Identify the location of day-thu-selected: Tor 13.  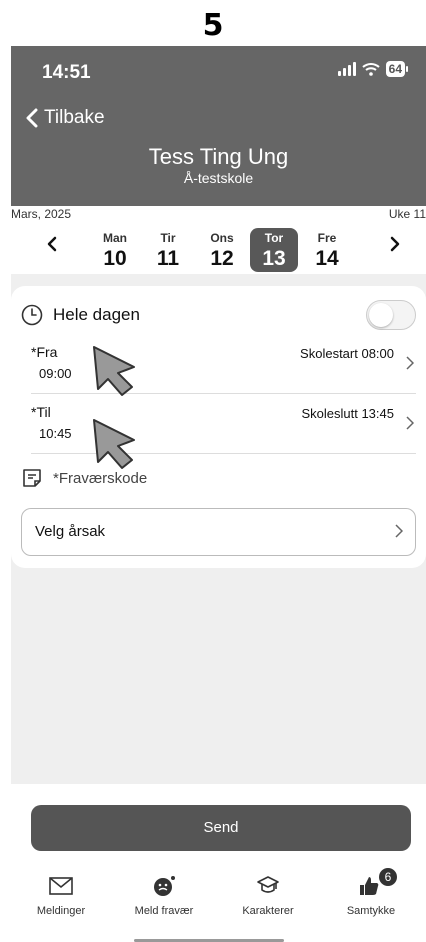
(274, 250).